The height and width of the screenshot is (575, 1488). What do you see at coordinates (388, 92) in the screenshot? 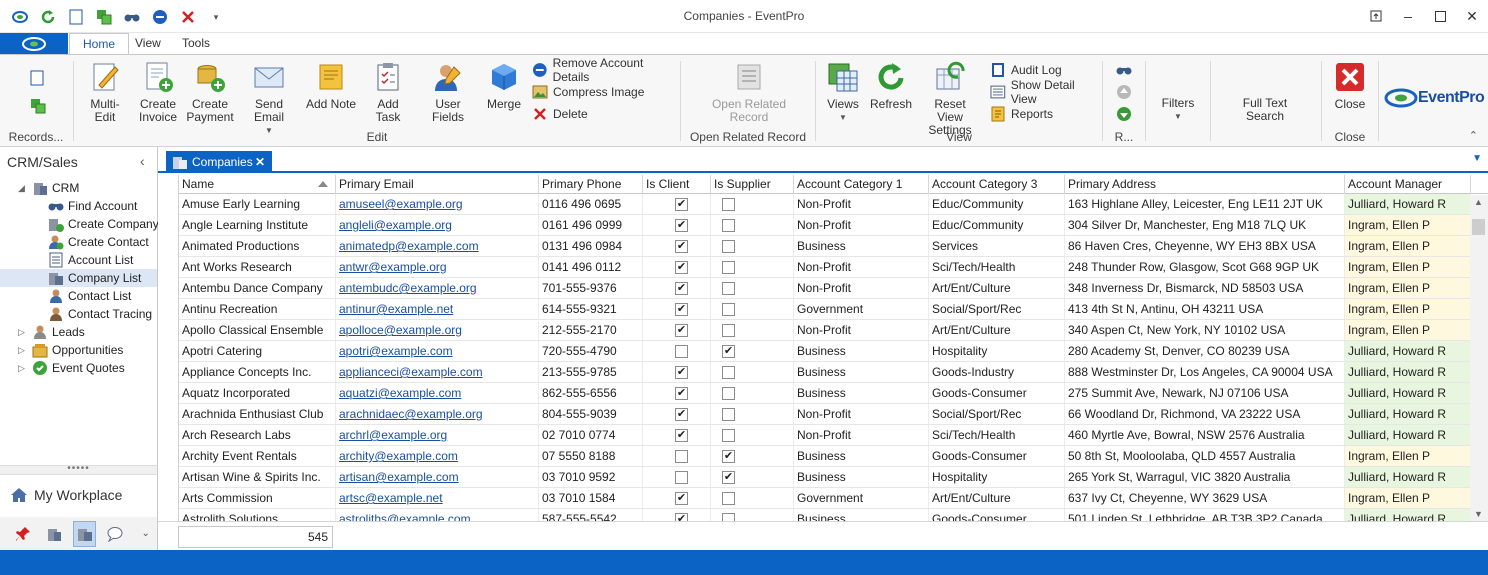
I see `add-task-button: Add Task` at bounding box center [388, 92].